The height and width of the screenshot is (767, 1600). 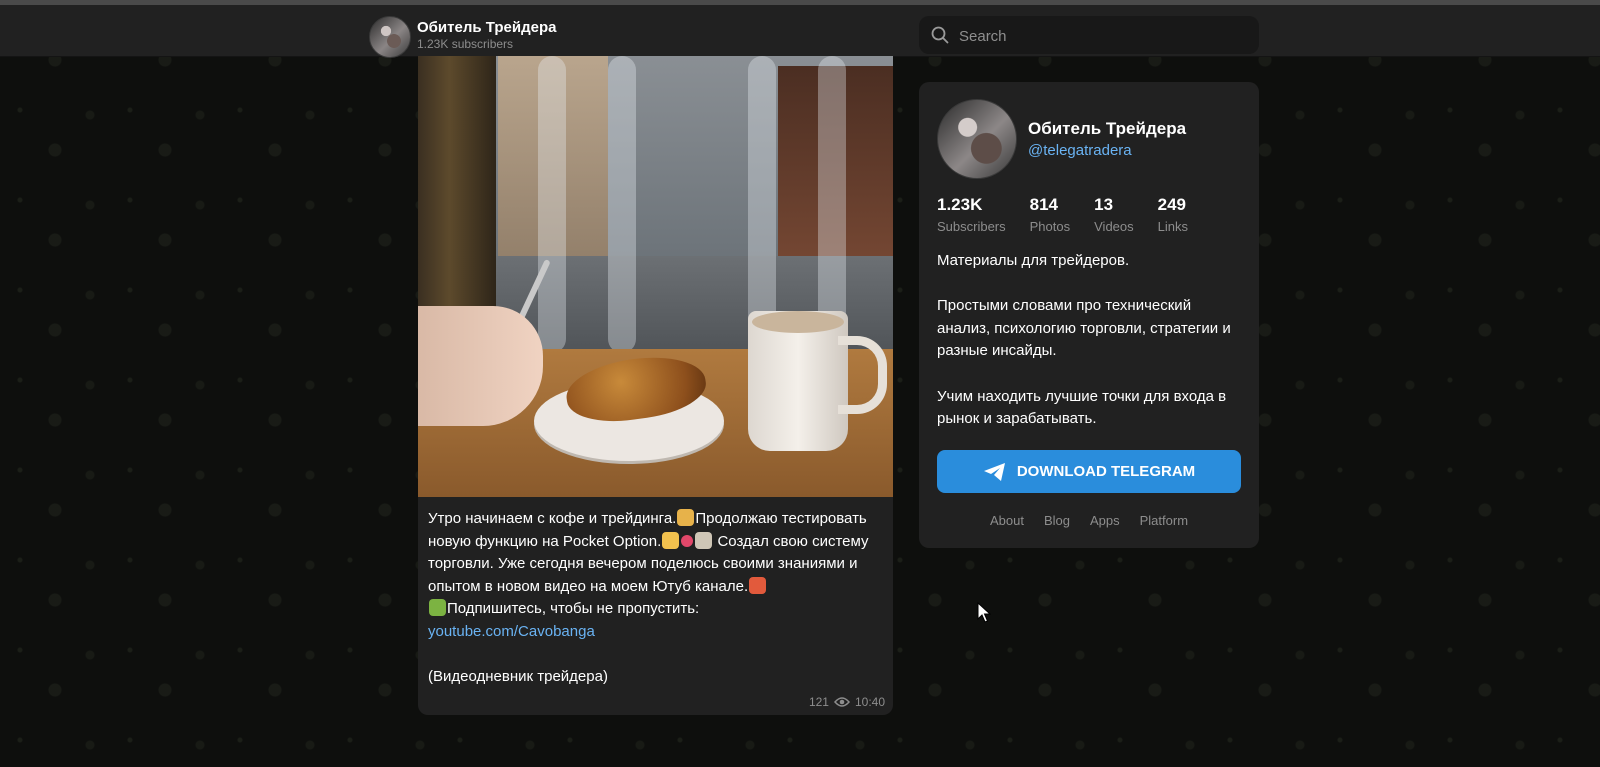 I want to click on description-paragraph: Материалы для трейдеров., so click(x=1033, y=260).